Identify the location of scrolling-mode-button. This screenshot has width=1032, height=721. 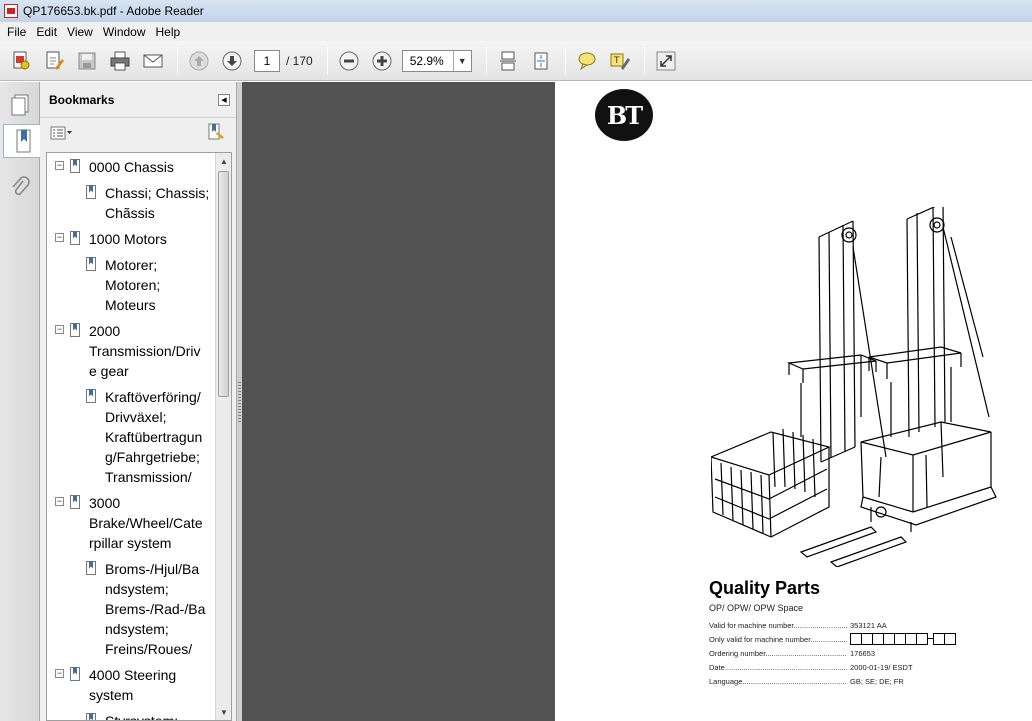
(508, 61).